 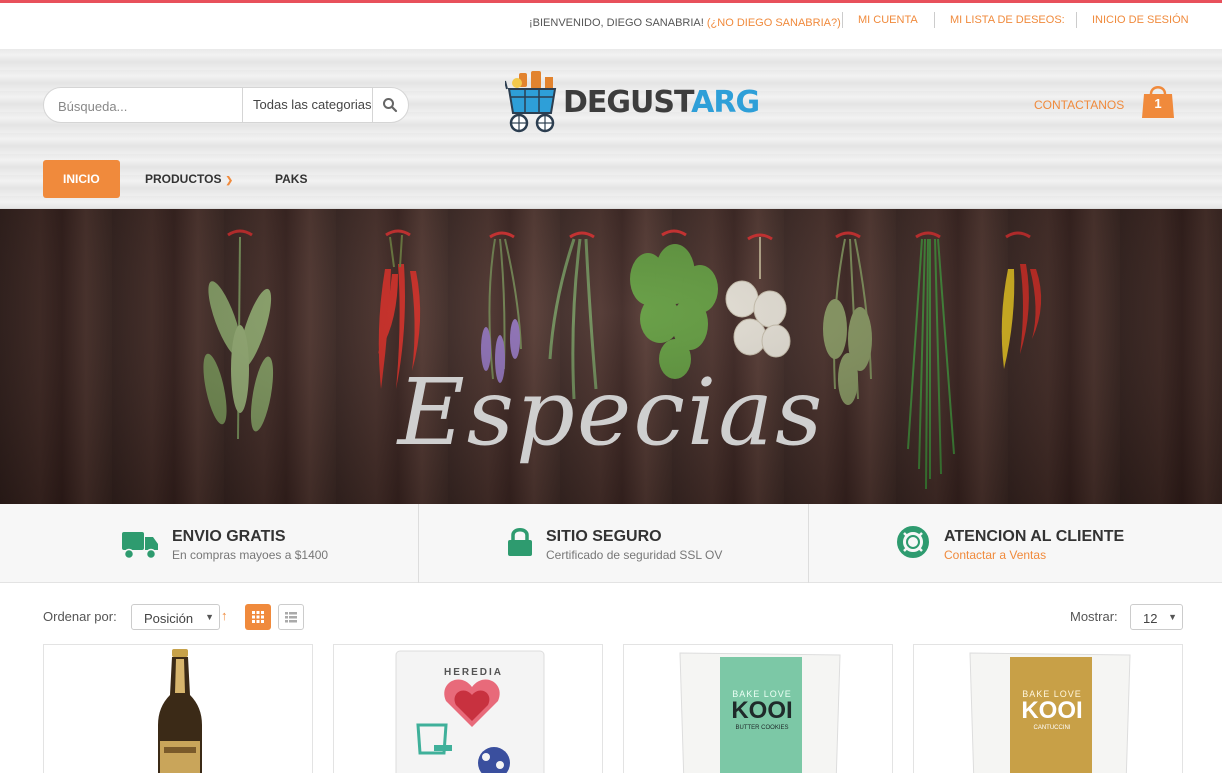 I want to click on feature-title: SITIO SEGURO, so click(x=604, y=536).